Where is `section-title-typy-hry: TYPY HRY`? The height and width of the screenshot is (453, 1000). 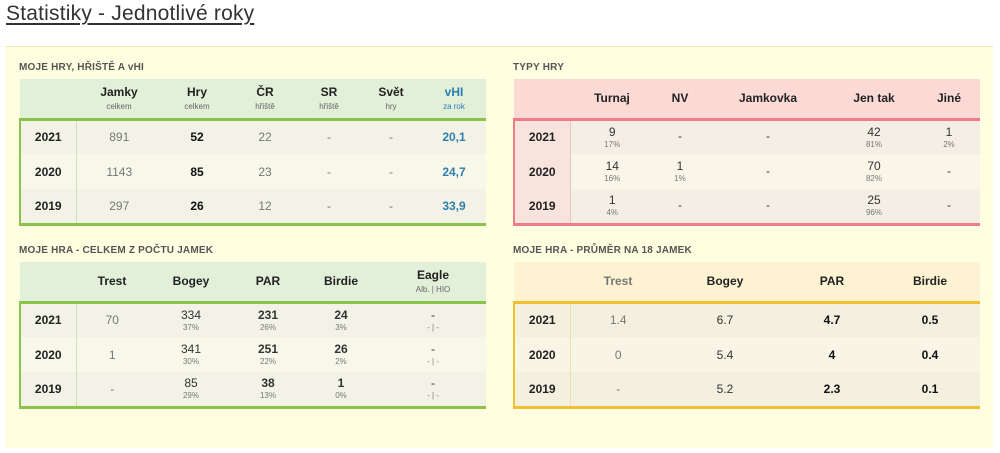
section-title-typy-hry: TYPY HRY is located at coordinates (539, 67).